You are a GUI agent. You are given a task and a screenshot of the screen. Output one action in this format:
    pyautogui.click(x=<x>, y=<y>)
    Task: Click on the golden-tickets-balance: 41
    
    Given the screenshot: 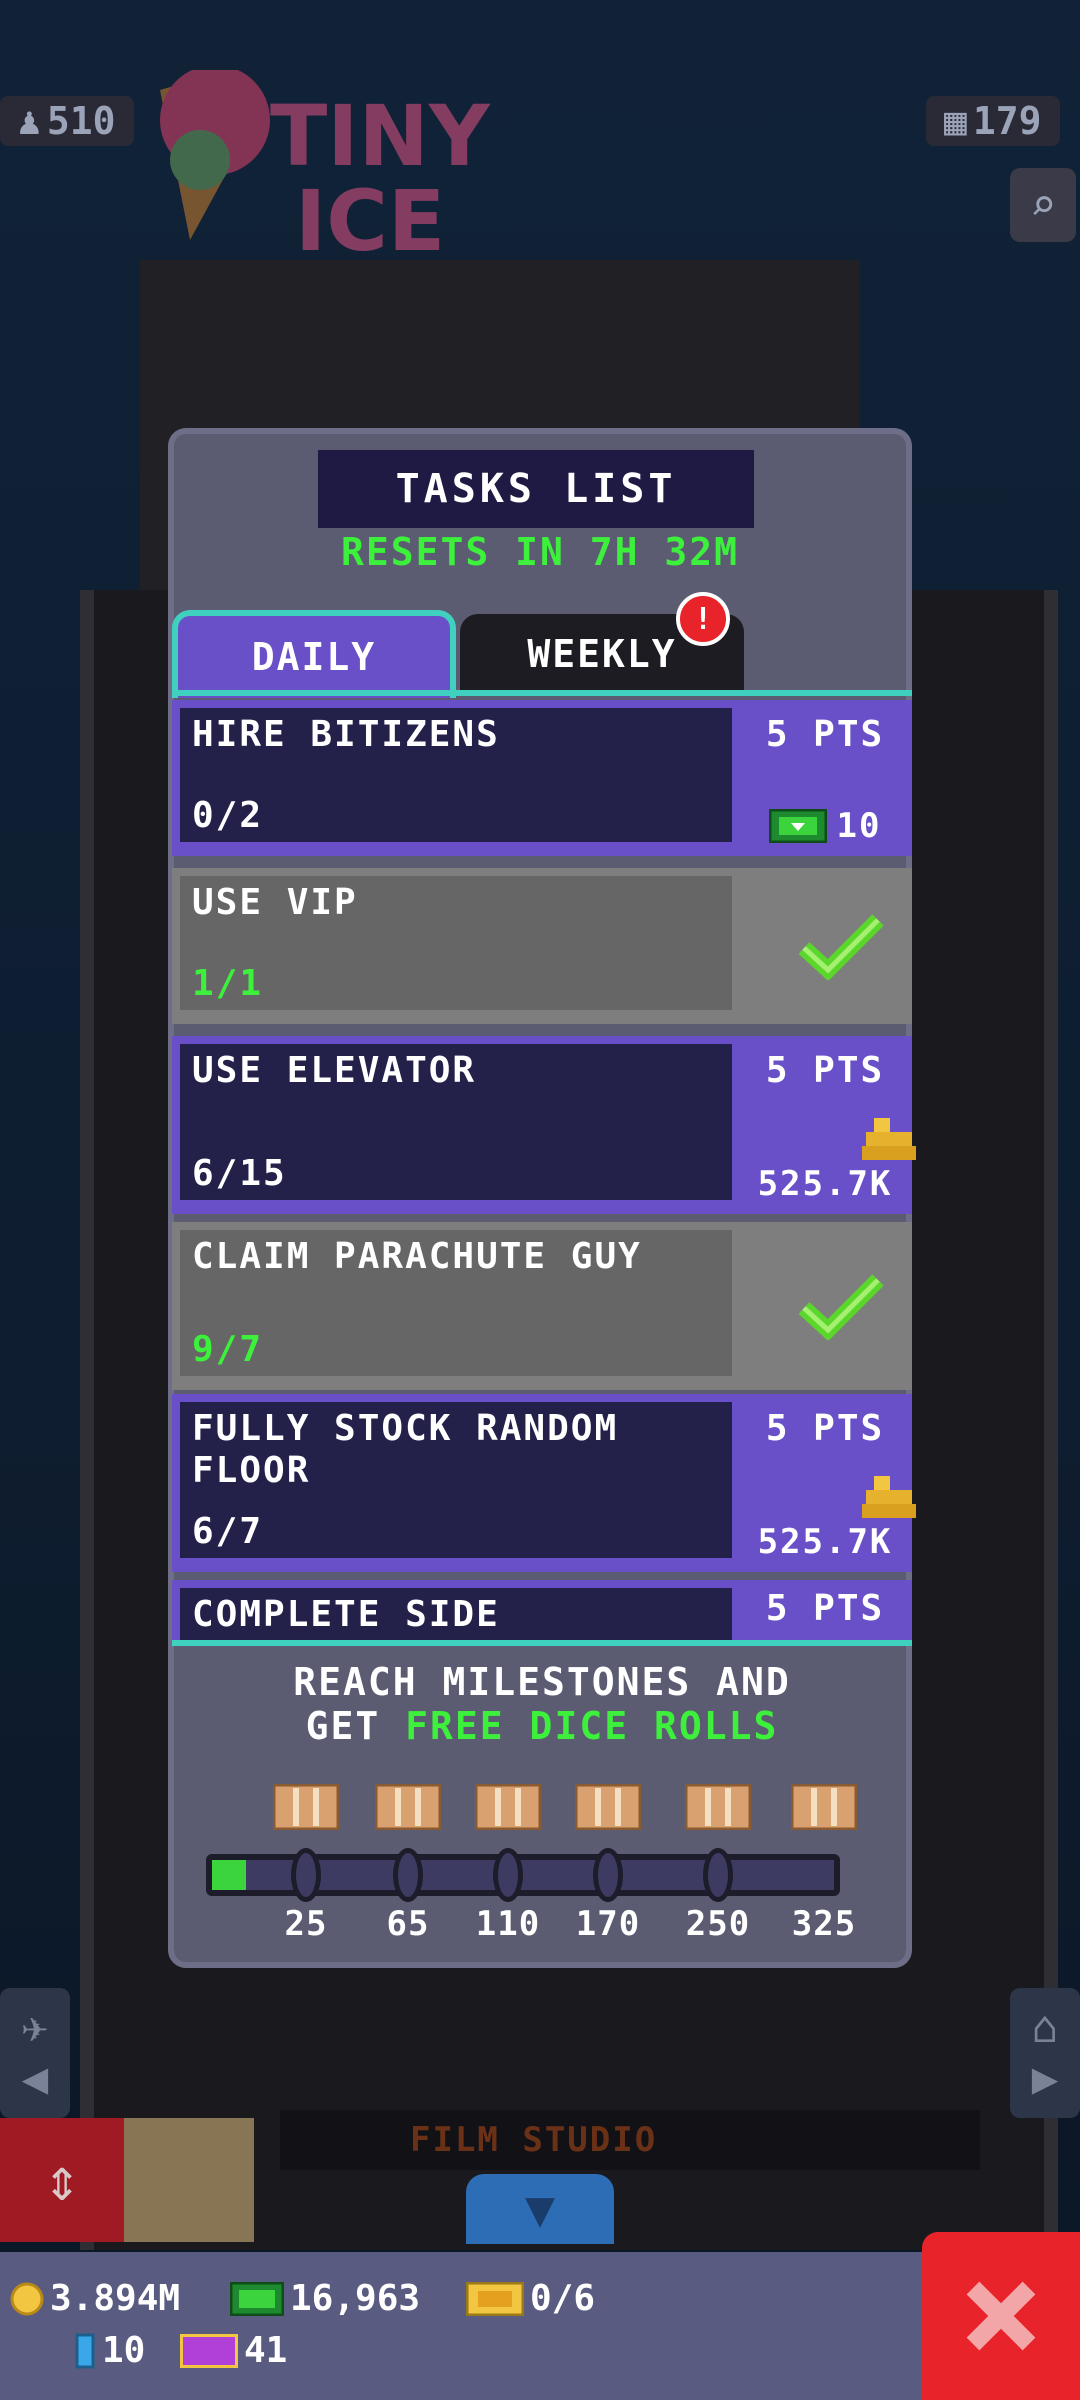 What is the action you would take?
    pyautogui.click(x=233, y=2350)
    